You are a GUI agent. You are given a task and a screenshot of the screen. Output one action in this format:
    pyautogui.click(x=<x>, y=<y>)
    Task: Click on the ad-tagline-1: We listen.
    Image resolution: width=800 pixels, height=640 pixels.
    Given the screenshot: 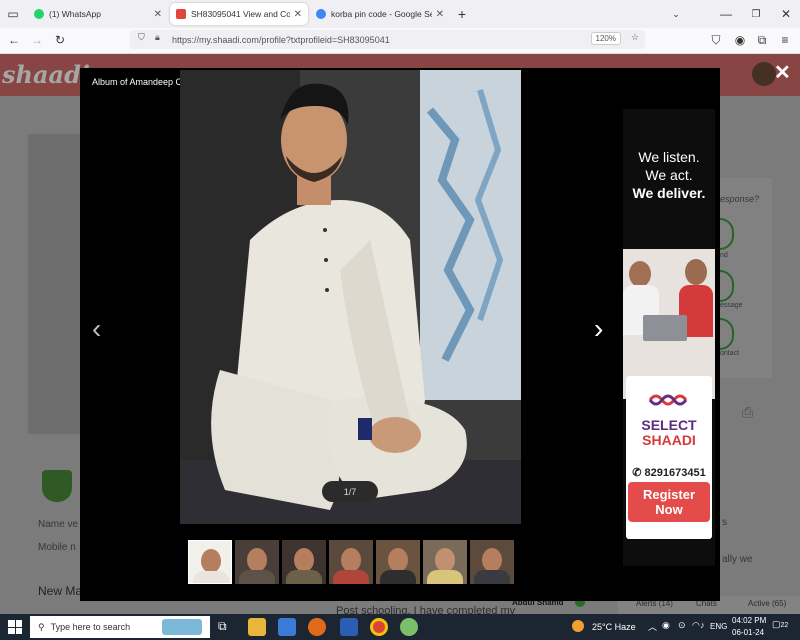 What is the action you would take?
    pyautogui.click(x=669, y=157)
    